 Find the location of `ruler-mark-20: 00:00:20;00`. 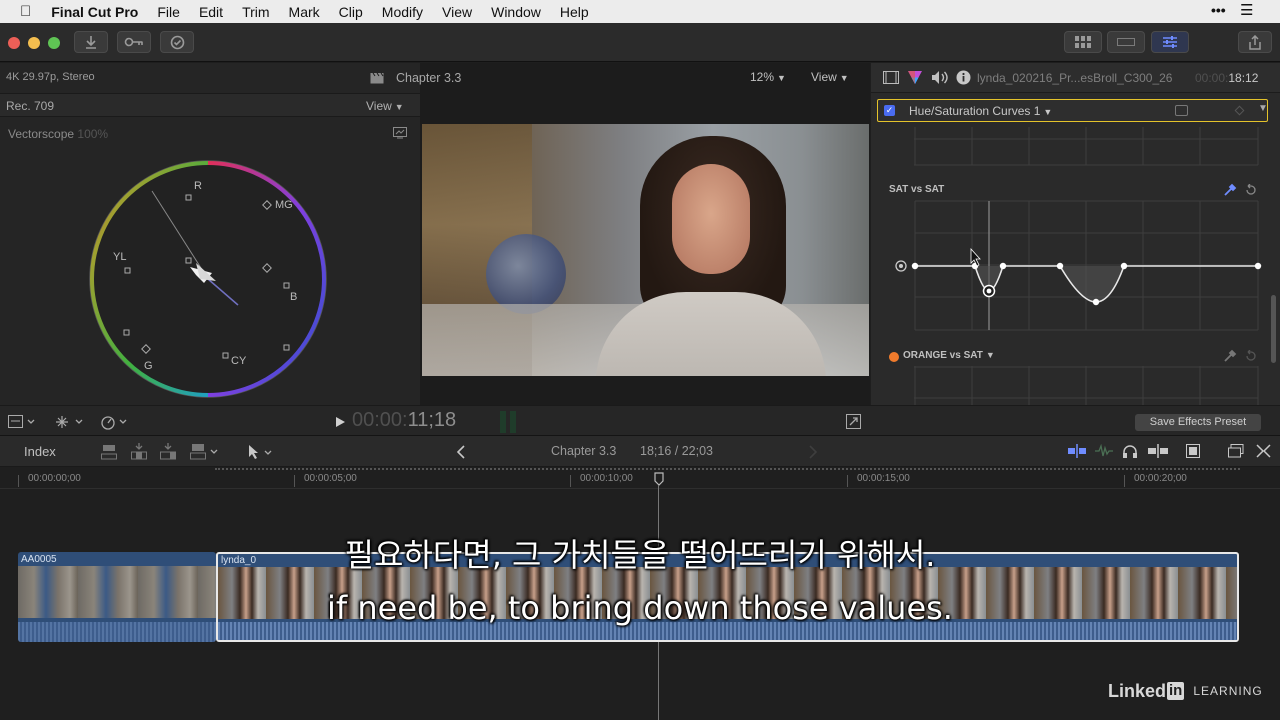

ruler-mark-20: 00:00:20;00 is located at coordinates (1160, 478).